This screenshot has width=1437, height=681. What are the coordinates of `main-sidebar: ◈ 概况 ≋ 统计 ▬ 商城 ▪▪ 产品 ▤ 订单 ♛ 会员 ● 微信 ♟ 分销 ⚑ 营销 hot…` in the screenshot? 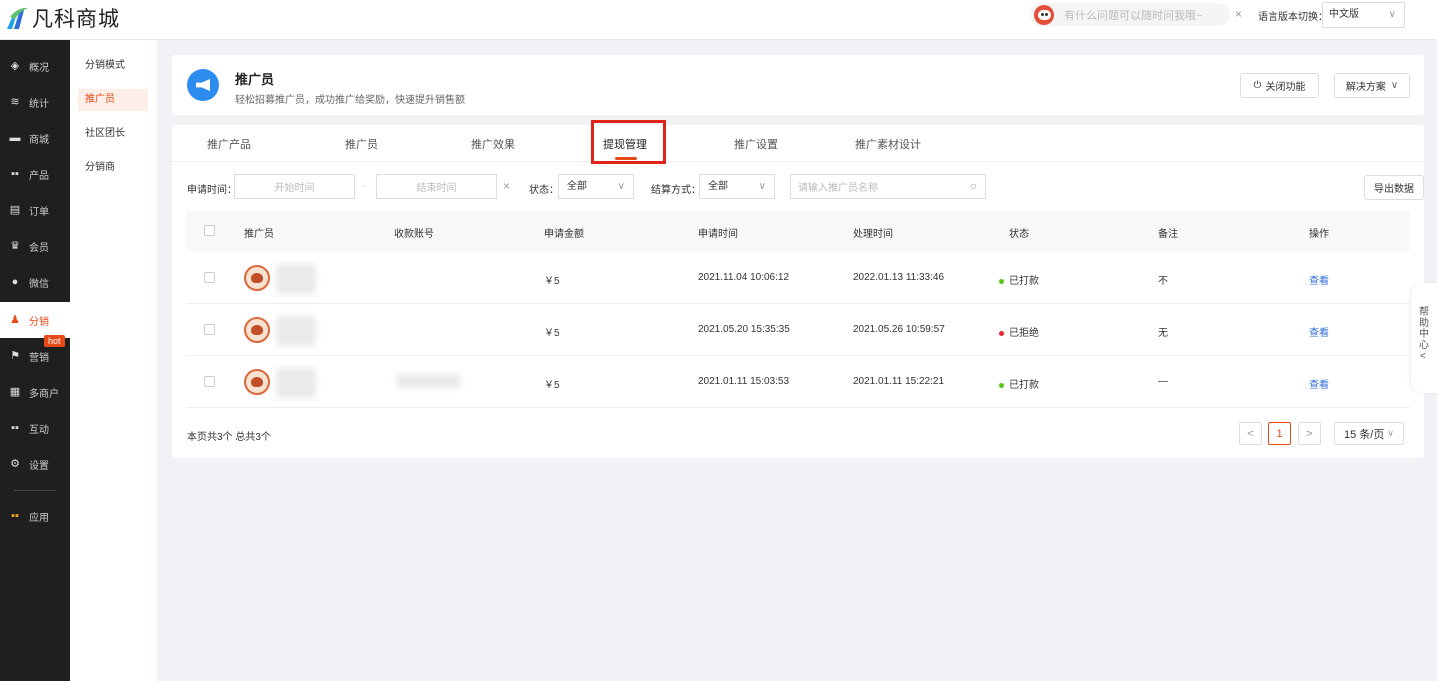 It's located at (35, 360).